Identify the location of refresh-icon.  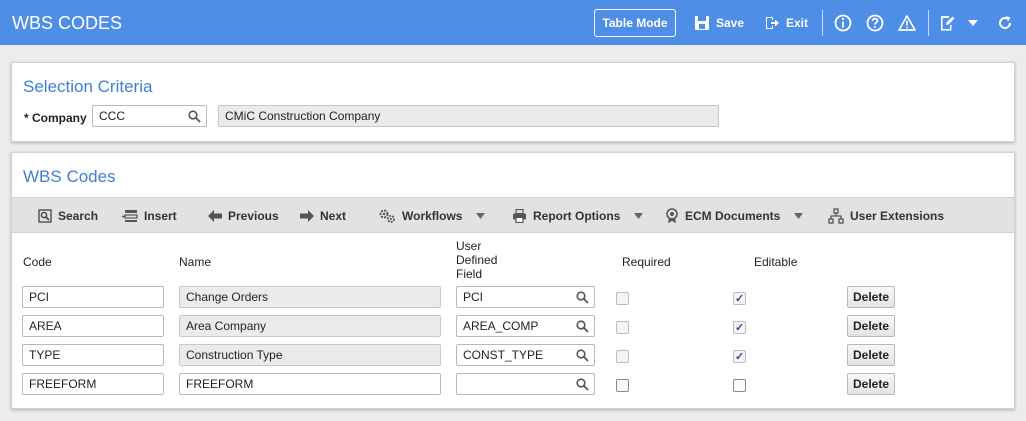
(1005, 23).